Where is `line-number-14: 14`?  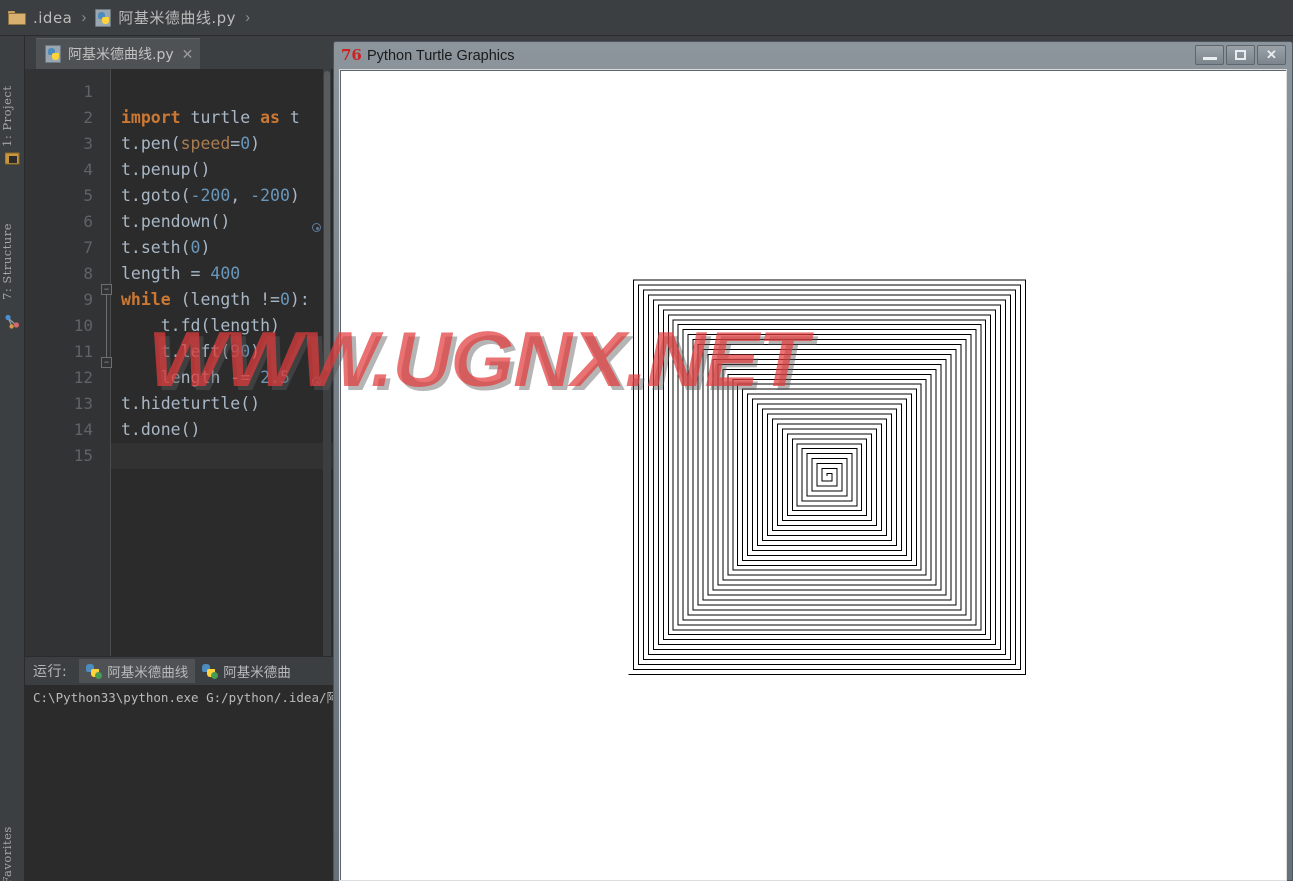 line-number-14: 14 is located at coordinates (83, 429).